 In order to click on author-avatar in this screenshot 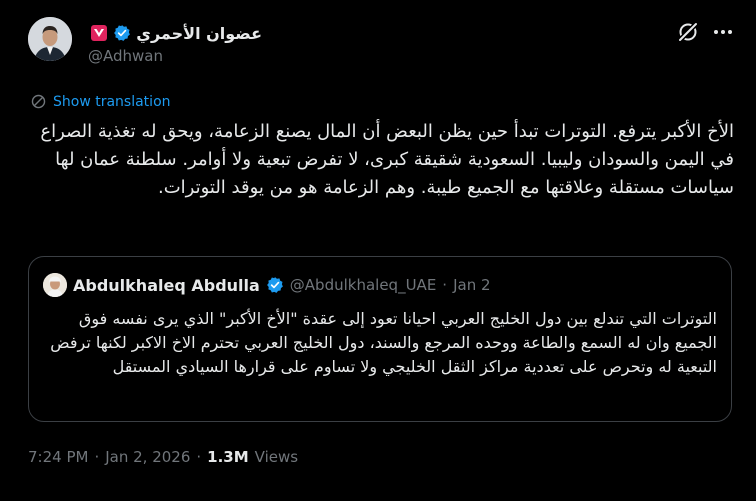, I will do `click(50, 39)`.